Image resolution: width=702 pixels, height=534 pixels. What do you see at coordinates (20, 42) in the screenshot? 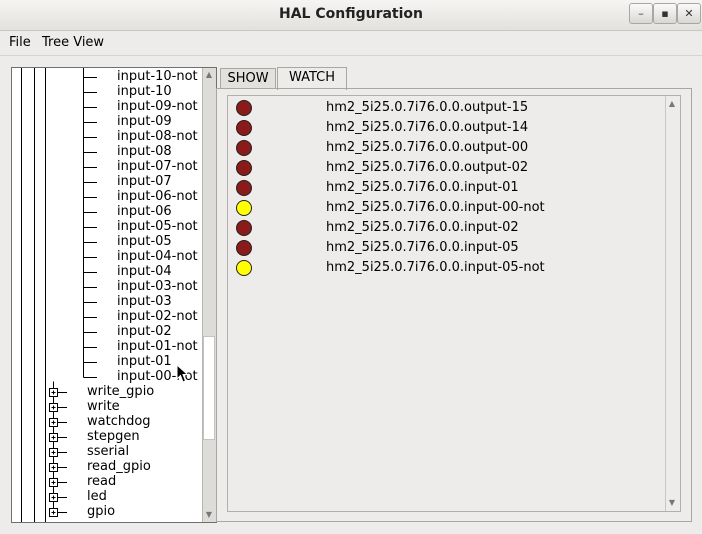
I see `menu-file: File` at bounding box center [20, 42].